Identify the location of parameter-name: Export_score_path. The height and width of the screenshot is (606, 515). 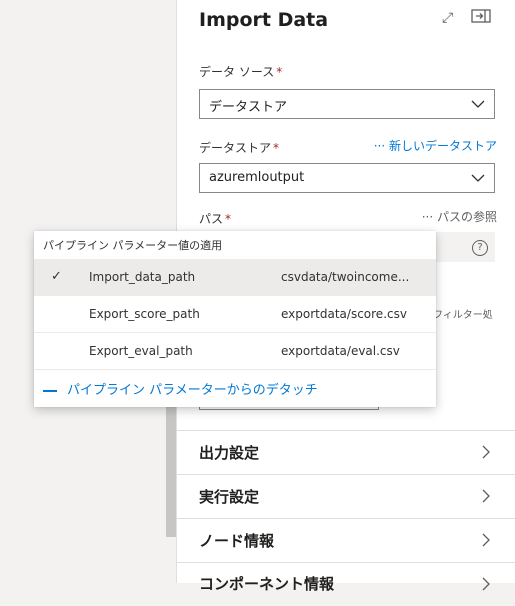
(144, 314).